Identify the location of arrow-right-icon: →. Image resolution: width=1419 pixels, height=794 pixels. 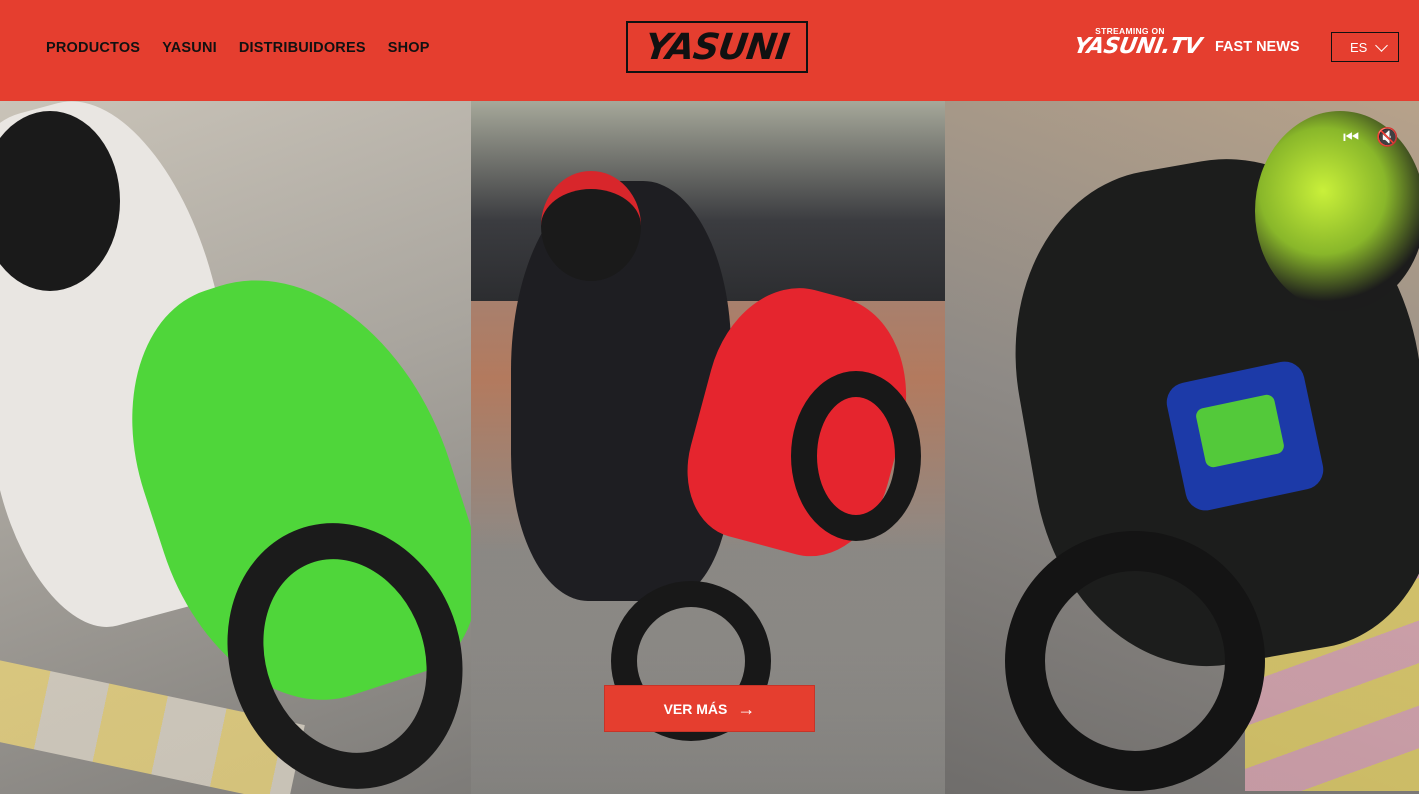
(746, 708).